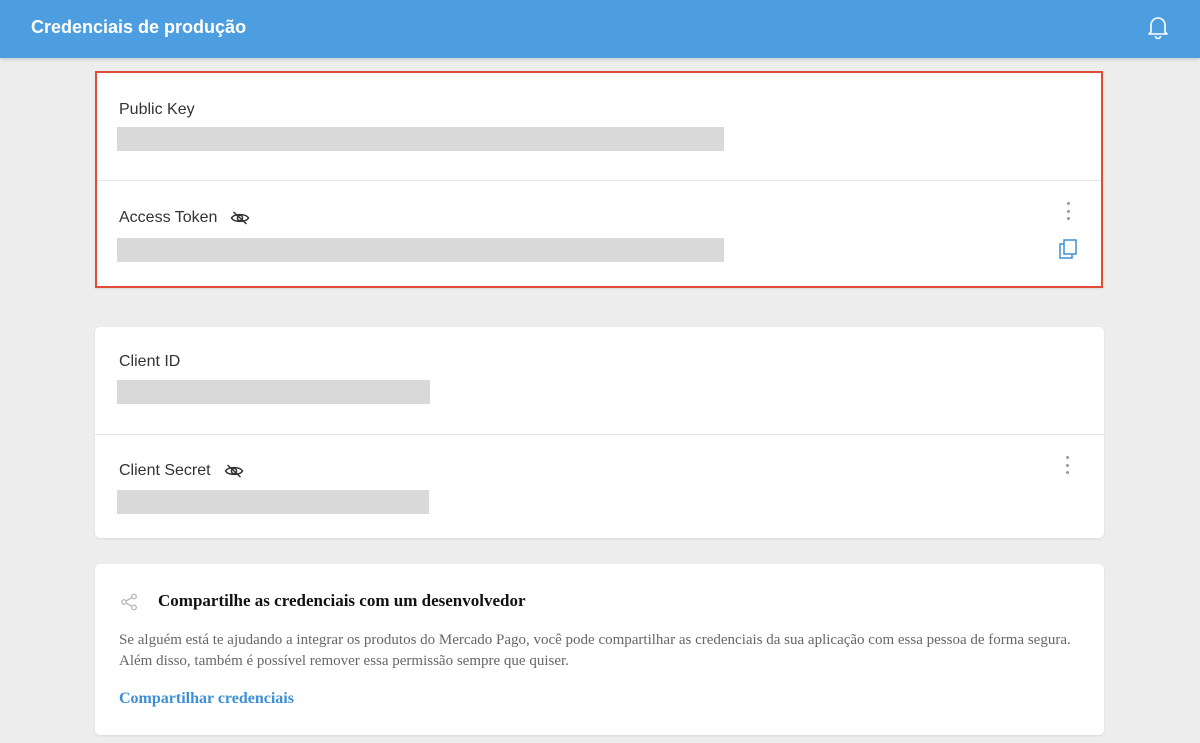  I want to click on client-secret-value, so click(273, 502).